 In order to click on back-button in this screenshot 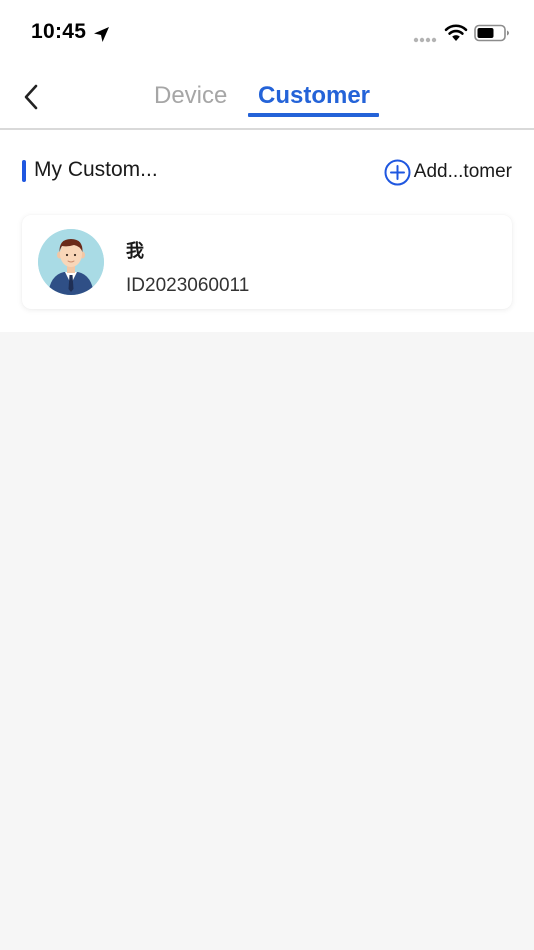, I will do `click(31, 97)`.